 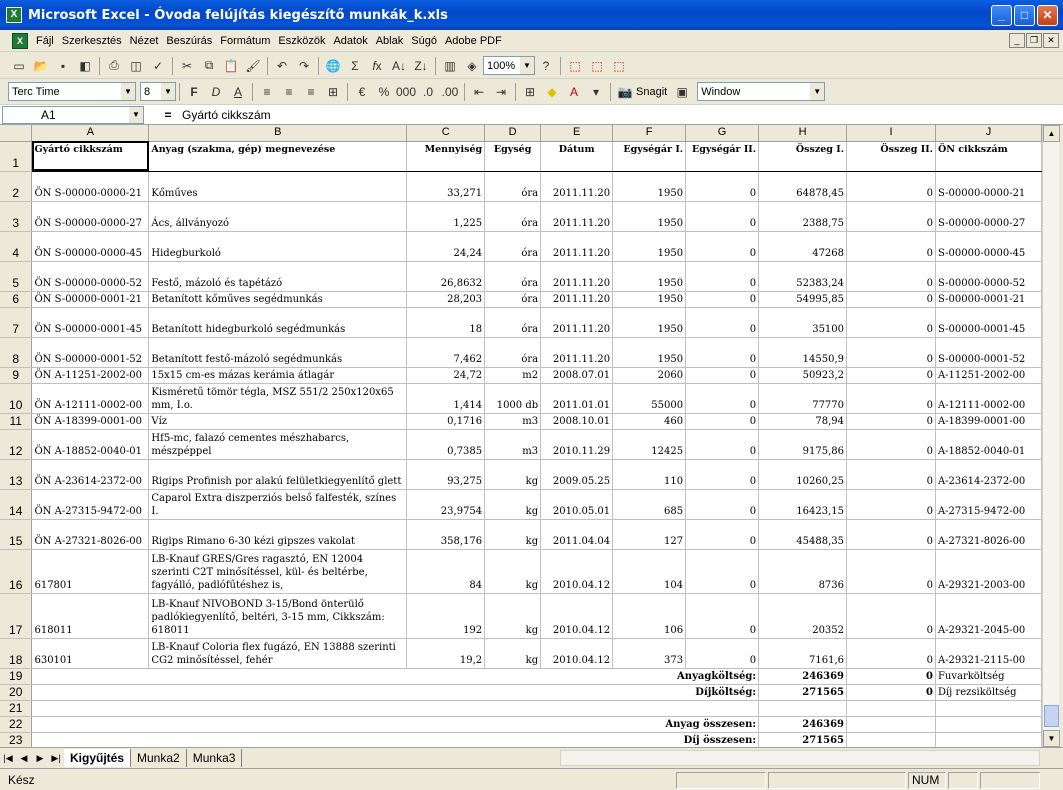 What do you see at coordinates (577, 616) in the screenshot?
I see `cell-e: 2010.04.12` at bounding box center [577, 616].